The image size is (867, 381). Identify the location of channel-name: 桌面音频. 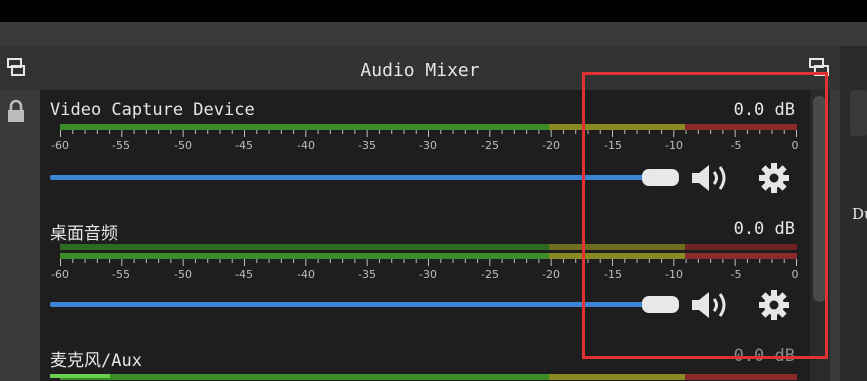
(84, 234).